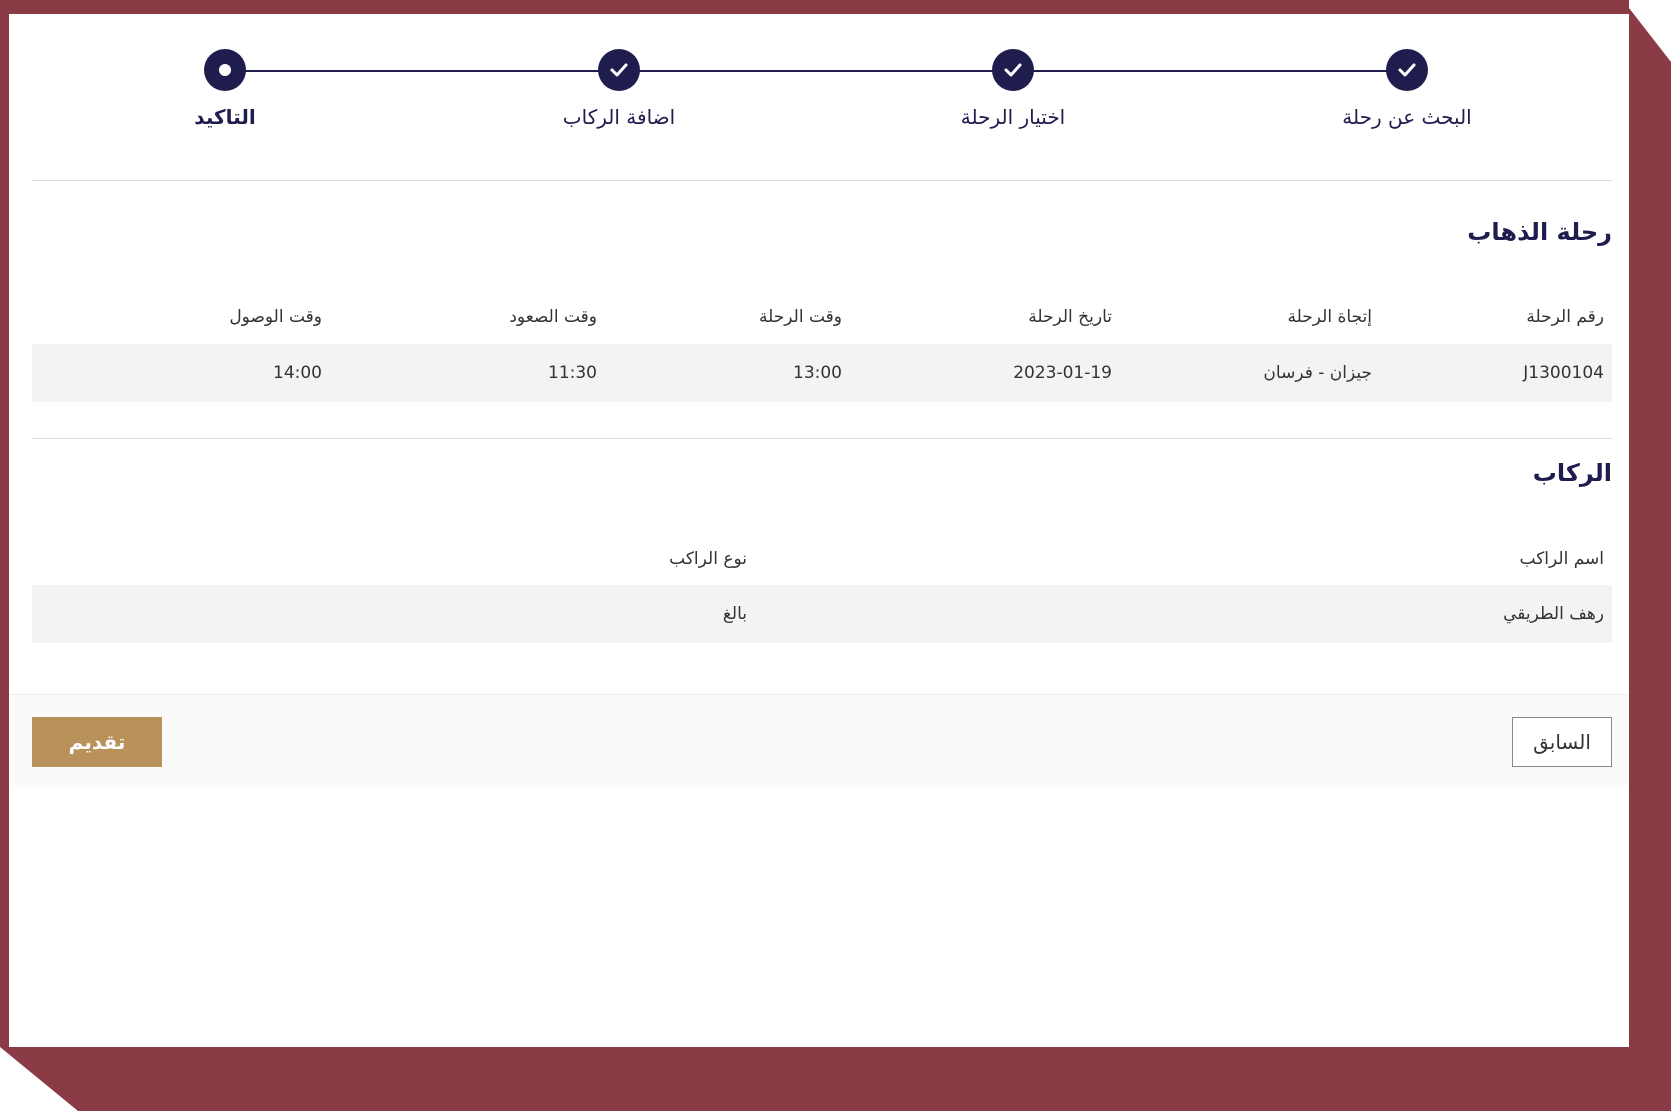 This screenshot has height=1111, width=1671. Describe the element at coordinates (734, 614) in the screenshot. I see `table-cell: بالغ` at that location.